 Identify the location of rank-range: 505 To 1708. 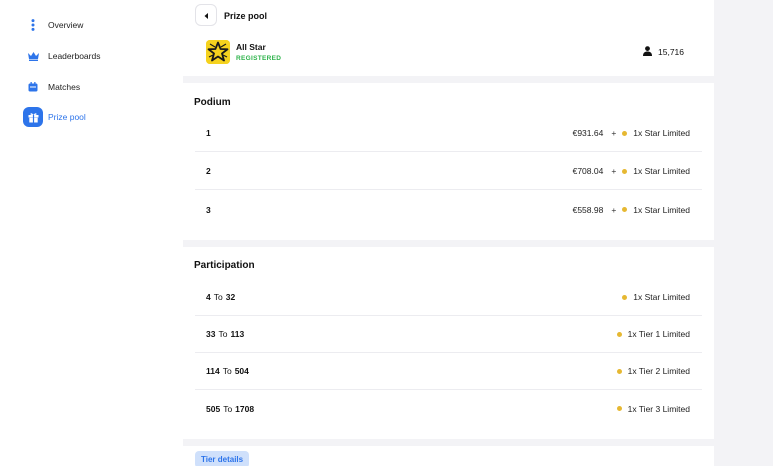
(230, 408).